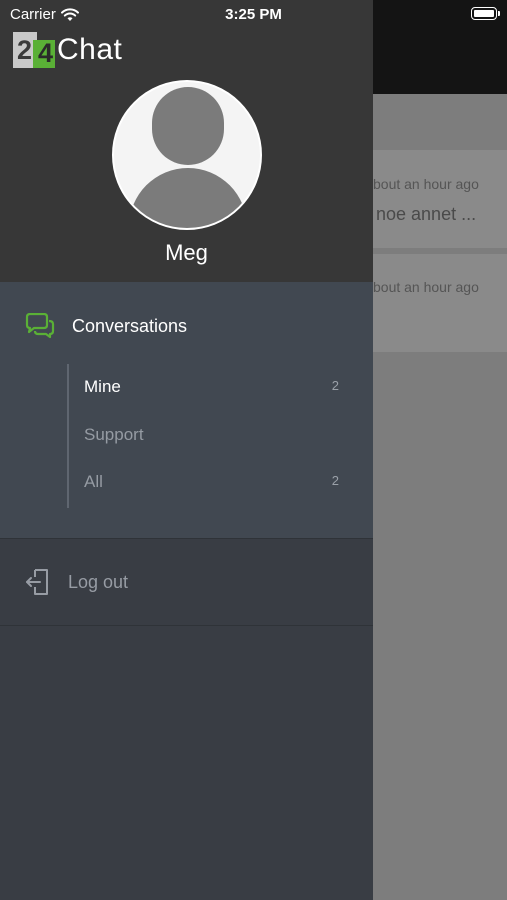  I want to click on logout-button: Log out, so click(186, 582).